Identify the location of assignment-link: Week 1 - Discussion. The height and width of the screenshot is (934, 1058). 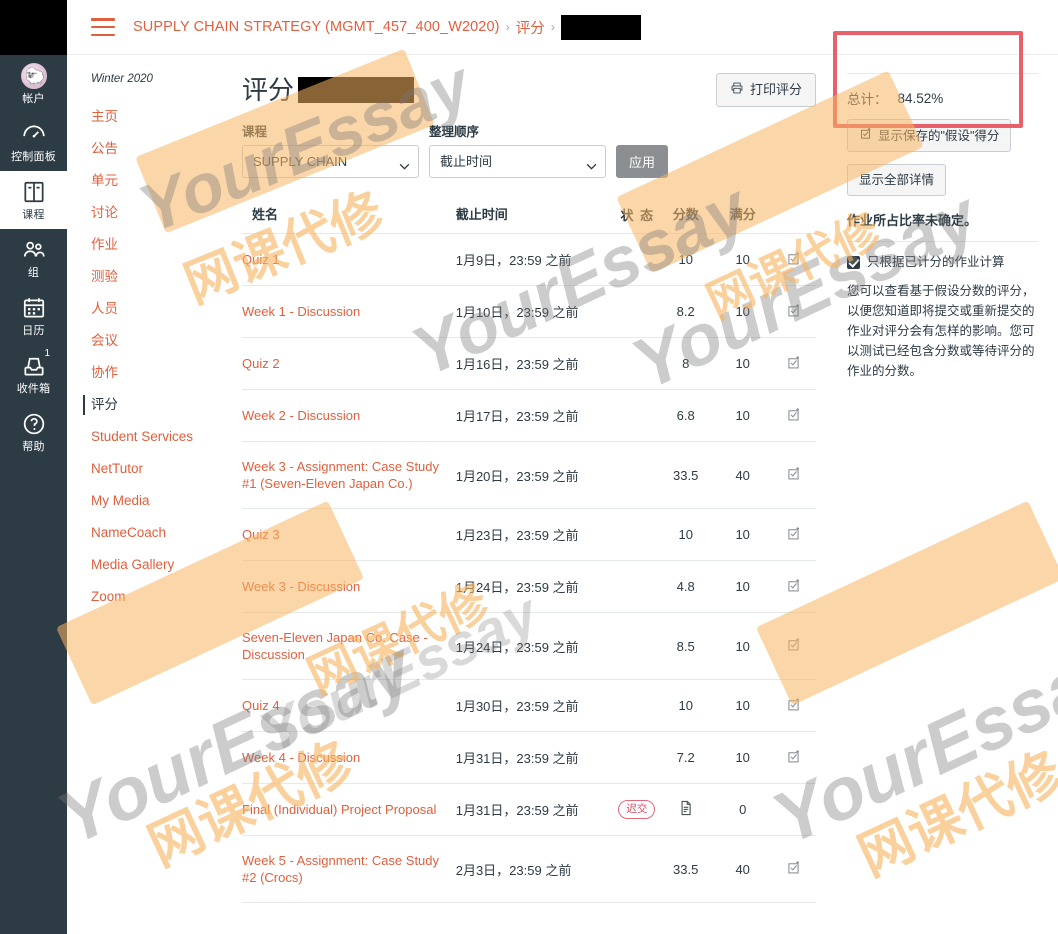
(301, 311).